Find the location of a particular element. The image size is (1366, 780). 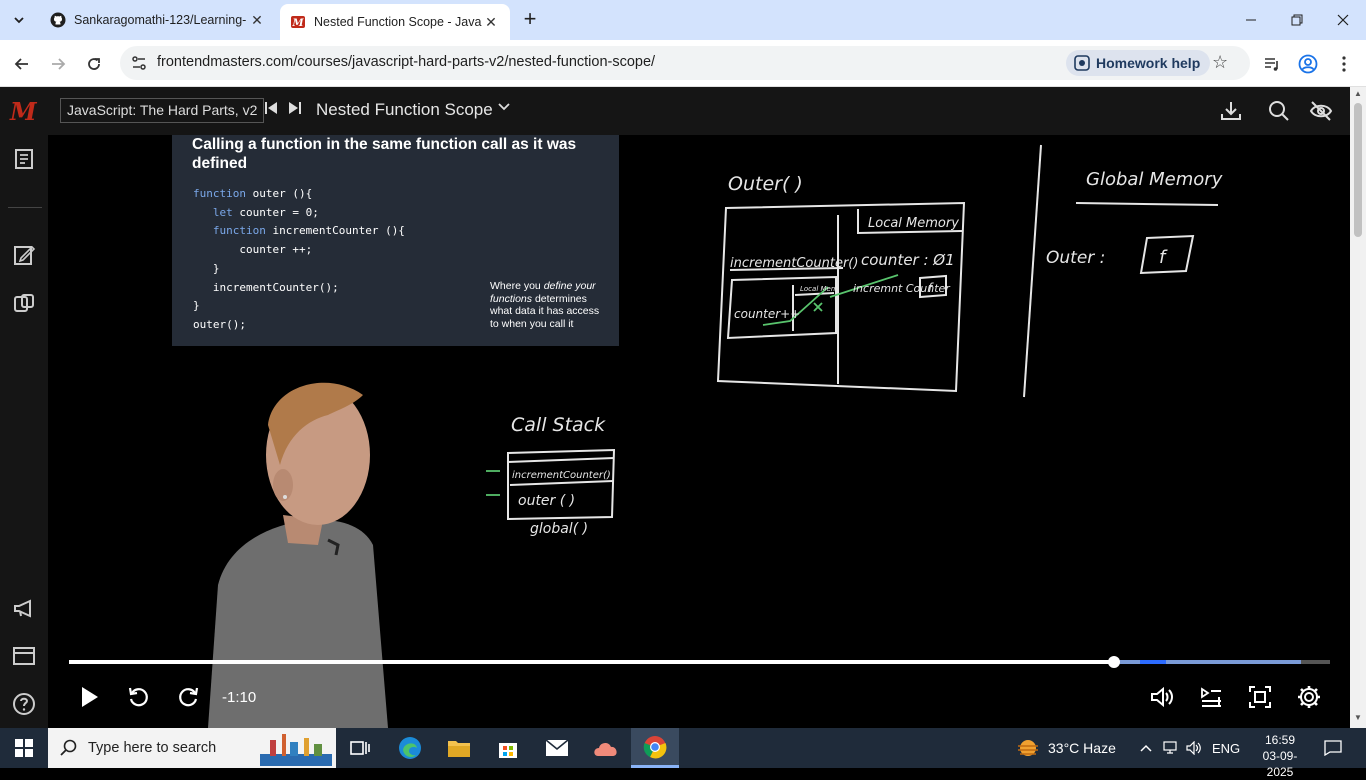

cloud-app is located at coordinates (606, 748).